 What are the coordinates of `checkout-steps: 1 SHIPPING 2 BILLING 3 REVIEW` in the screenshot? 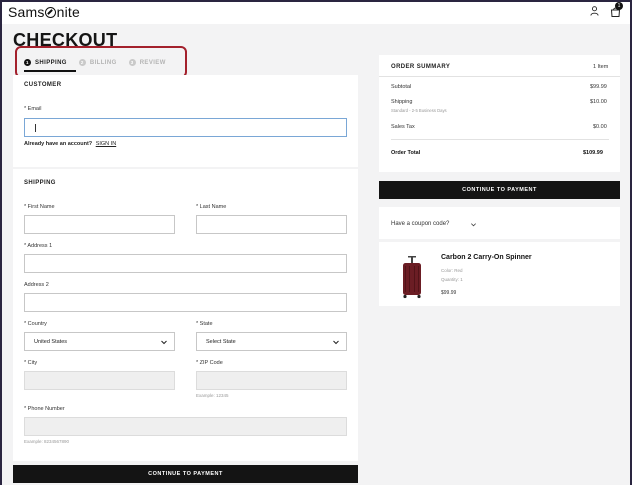 It's located at (101, 62).